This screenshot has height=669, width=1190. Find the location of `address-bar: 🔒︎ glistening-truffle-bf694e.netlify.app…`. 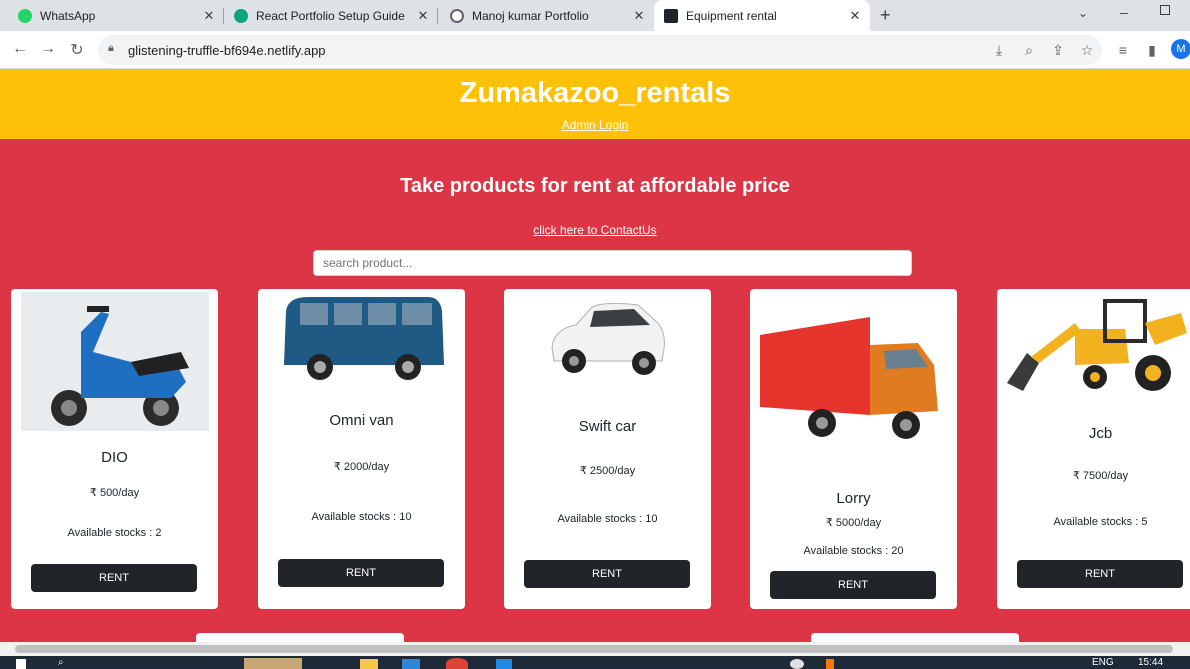

address-bar: 🔒︎ glistening-truffle-bf694e.netlify.app… is located at coordinates (600, 50).